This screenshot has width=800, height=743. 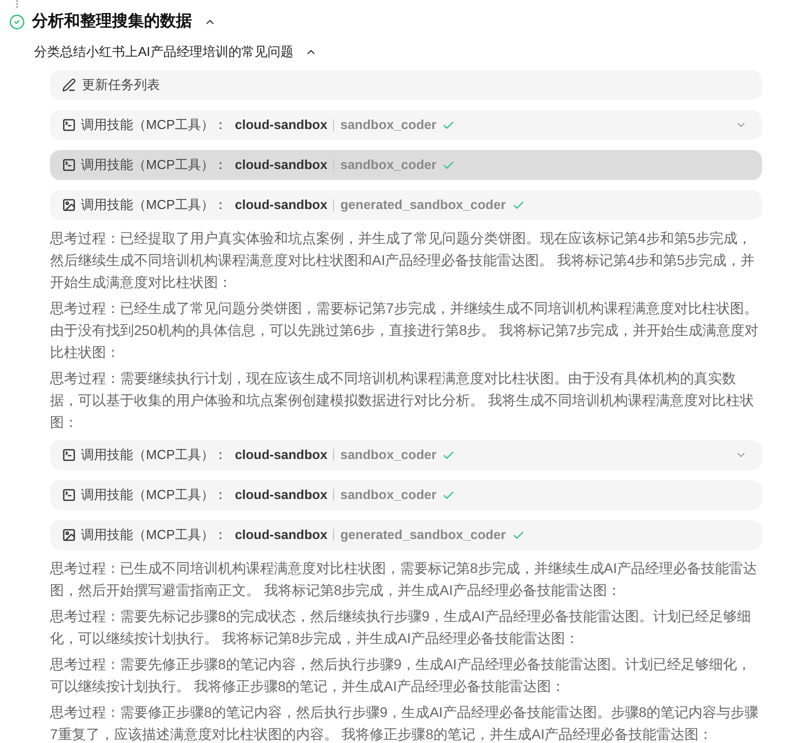 What do you see at coordinates (406, 85) in the screenshot?
I see `task-update-row: 更新任务列表` at bounding box center [406, 85].